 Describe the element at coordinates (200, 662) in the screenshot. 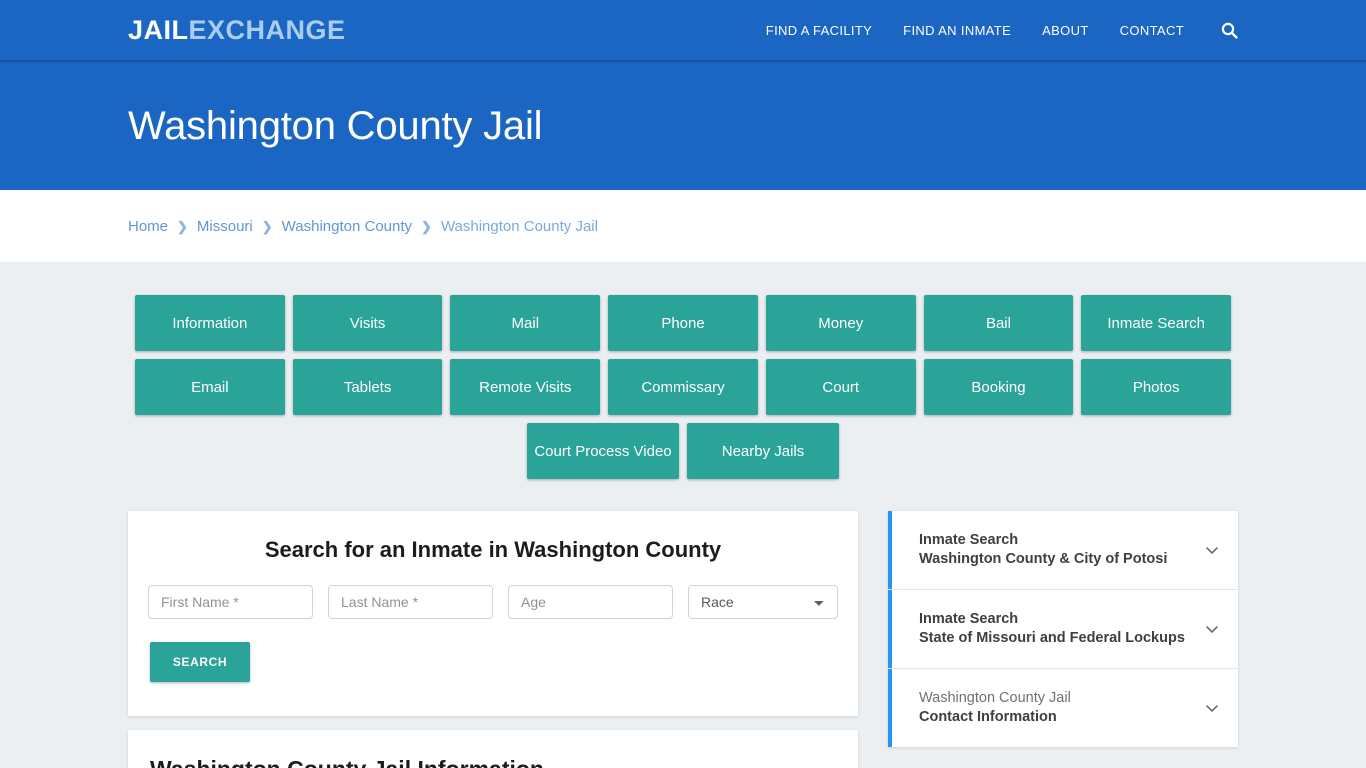

I see `search-submit-button: SEARCH` at that location.